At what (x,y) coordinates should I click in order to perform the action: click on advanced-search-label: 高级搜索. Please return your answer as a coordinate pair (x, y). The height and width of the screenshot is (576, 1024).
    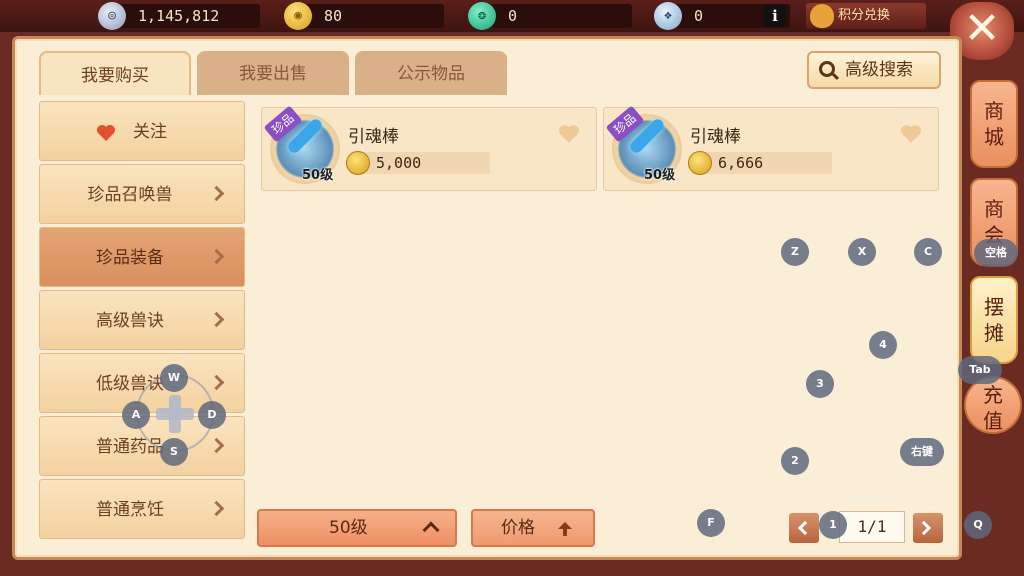
    Looking at the image, I should click on (879, 70).